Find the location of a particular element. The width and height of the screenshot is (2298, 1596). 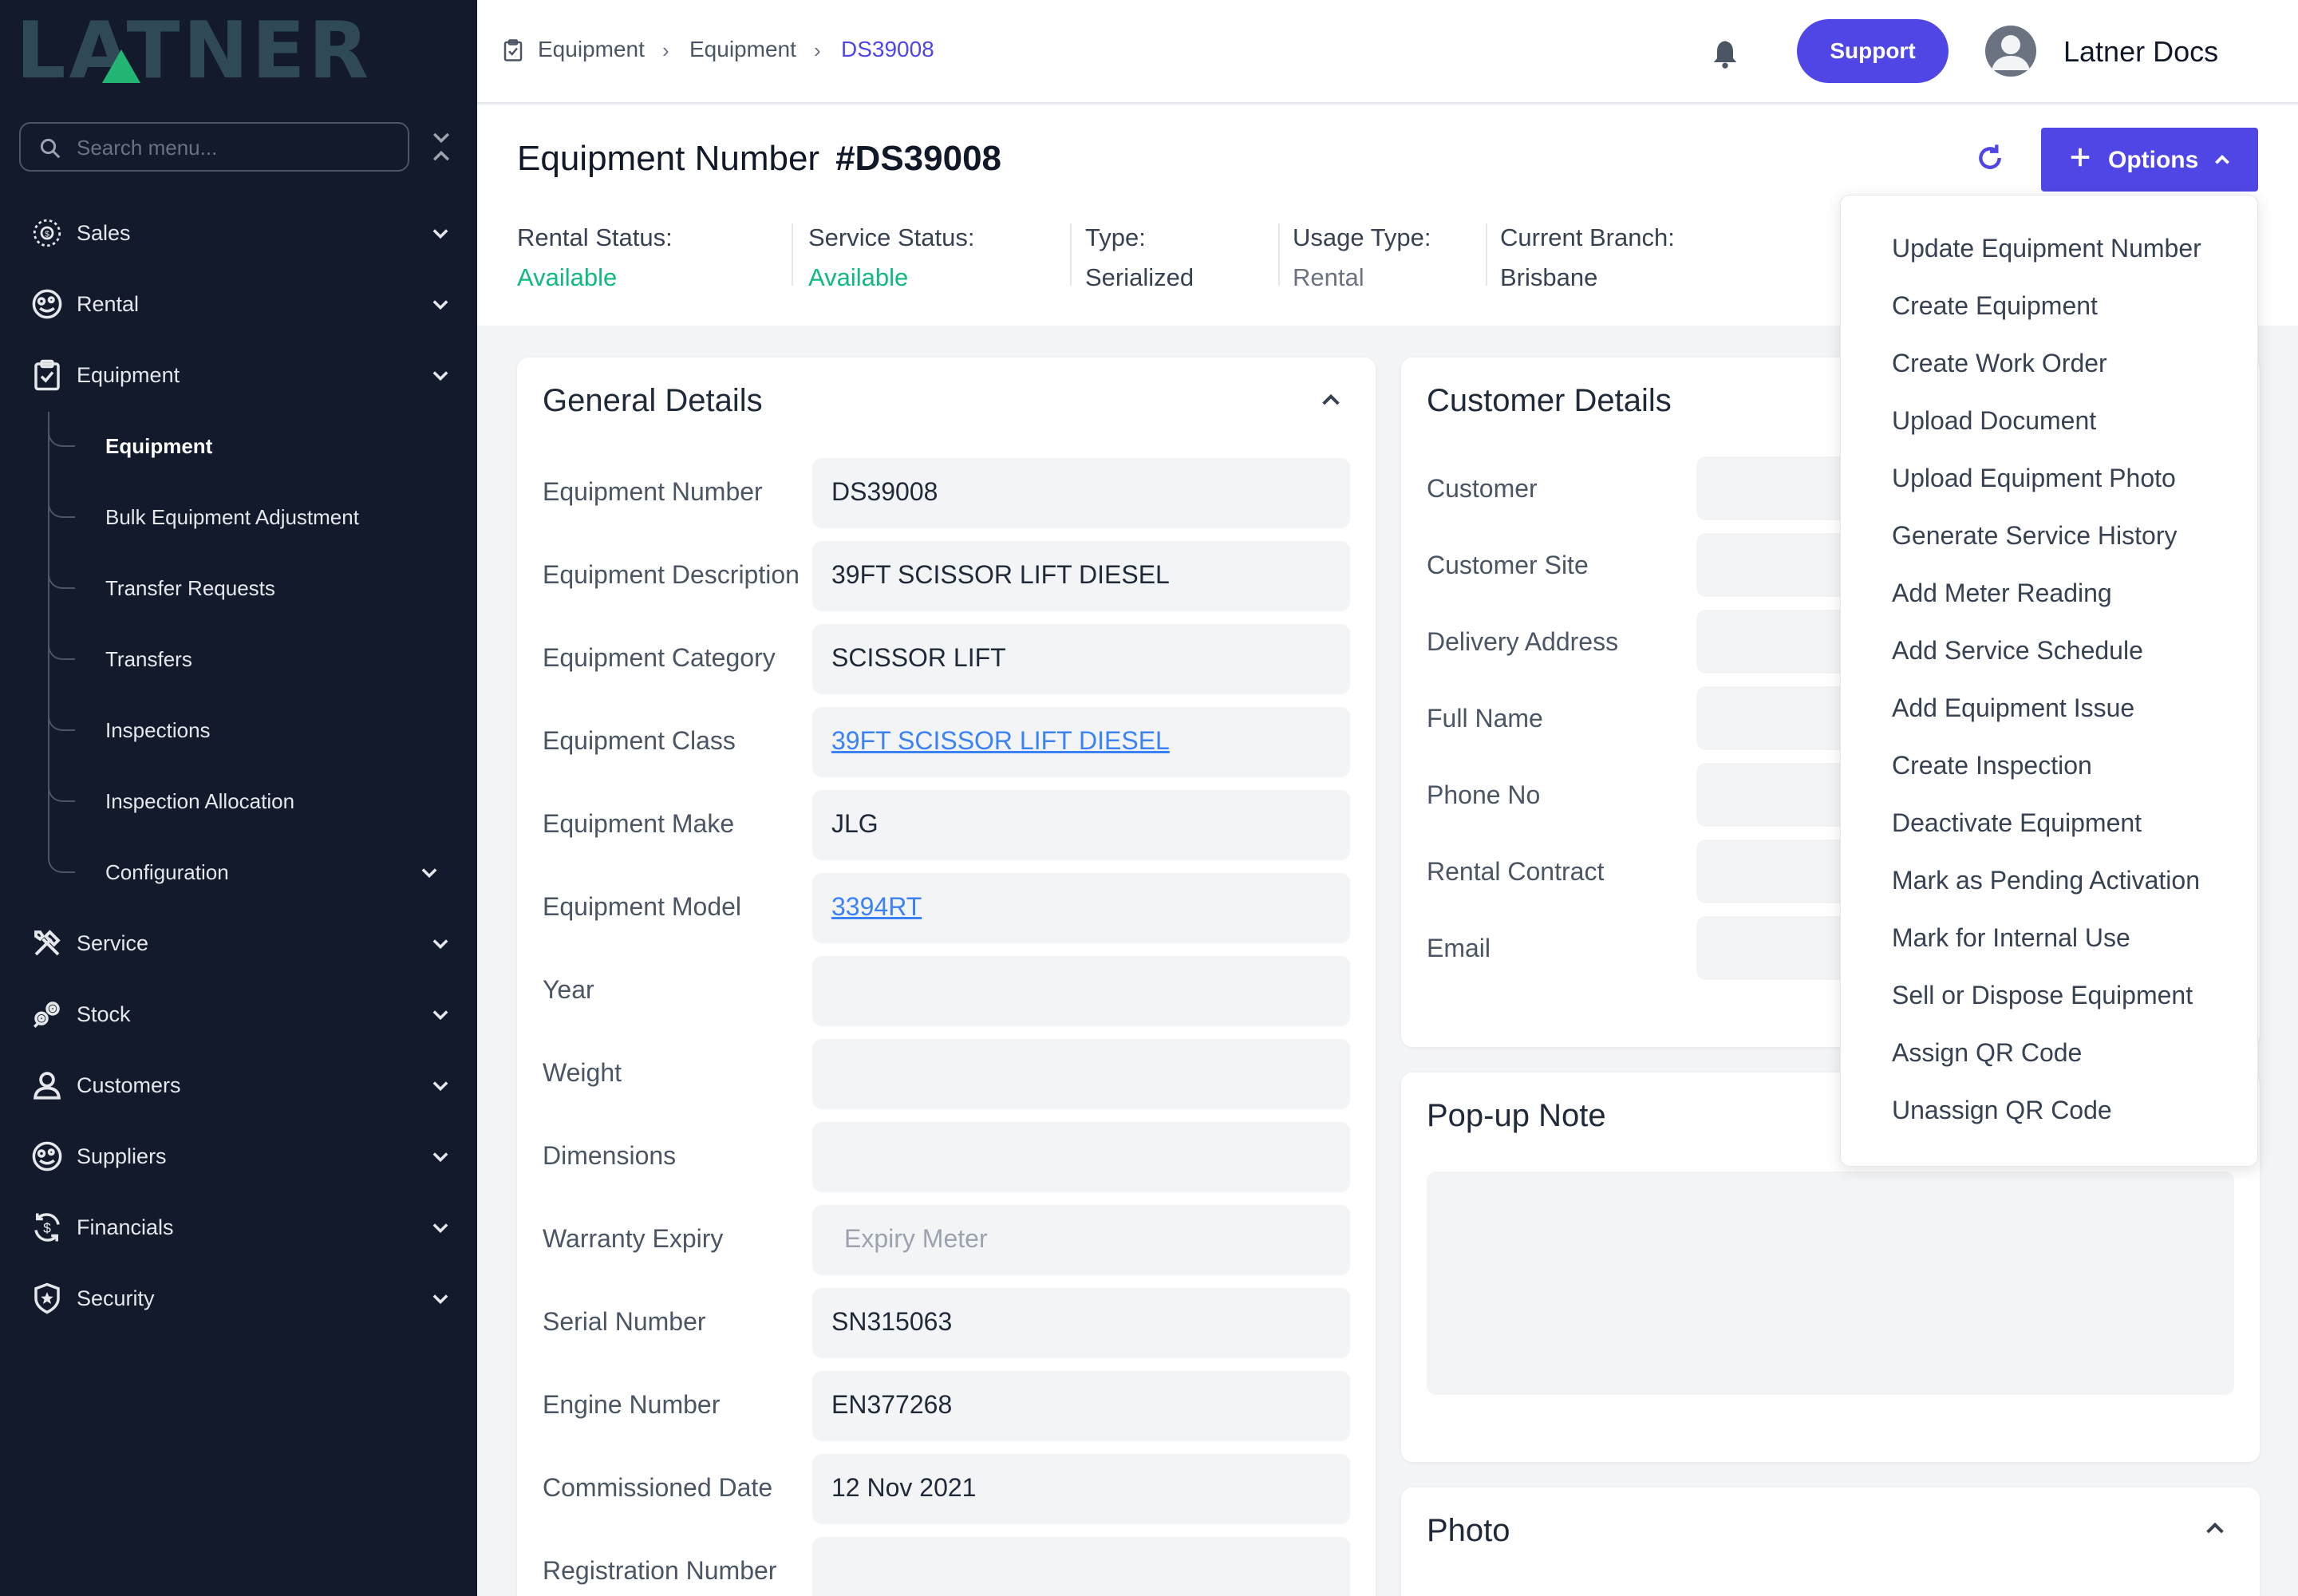

breadcrumb-equipment-list: Equipment is located at coordinates (742, 49).